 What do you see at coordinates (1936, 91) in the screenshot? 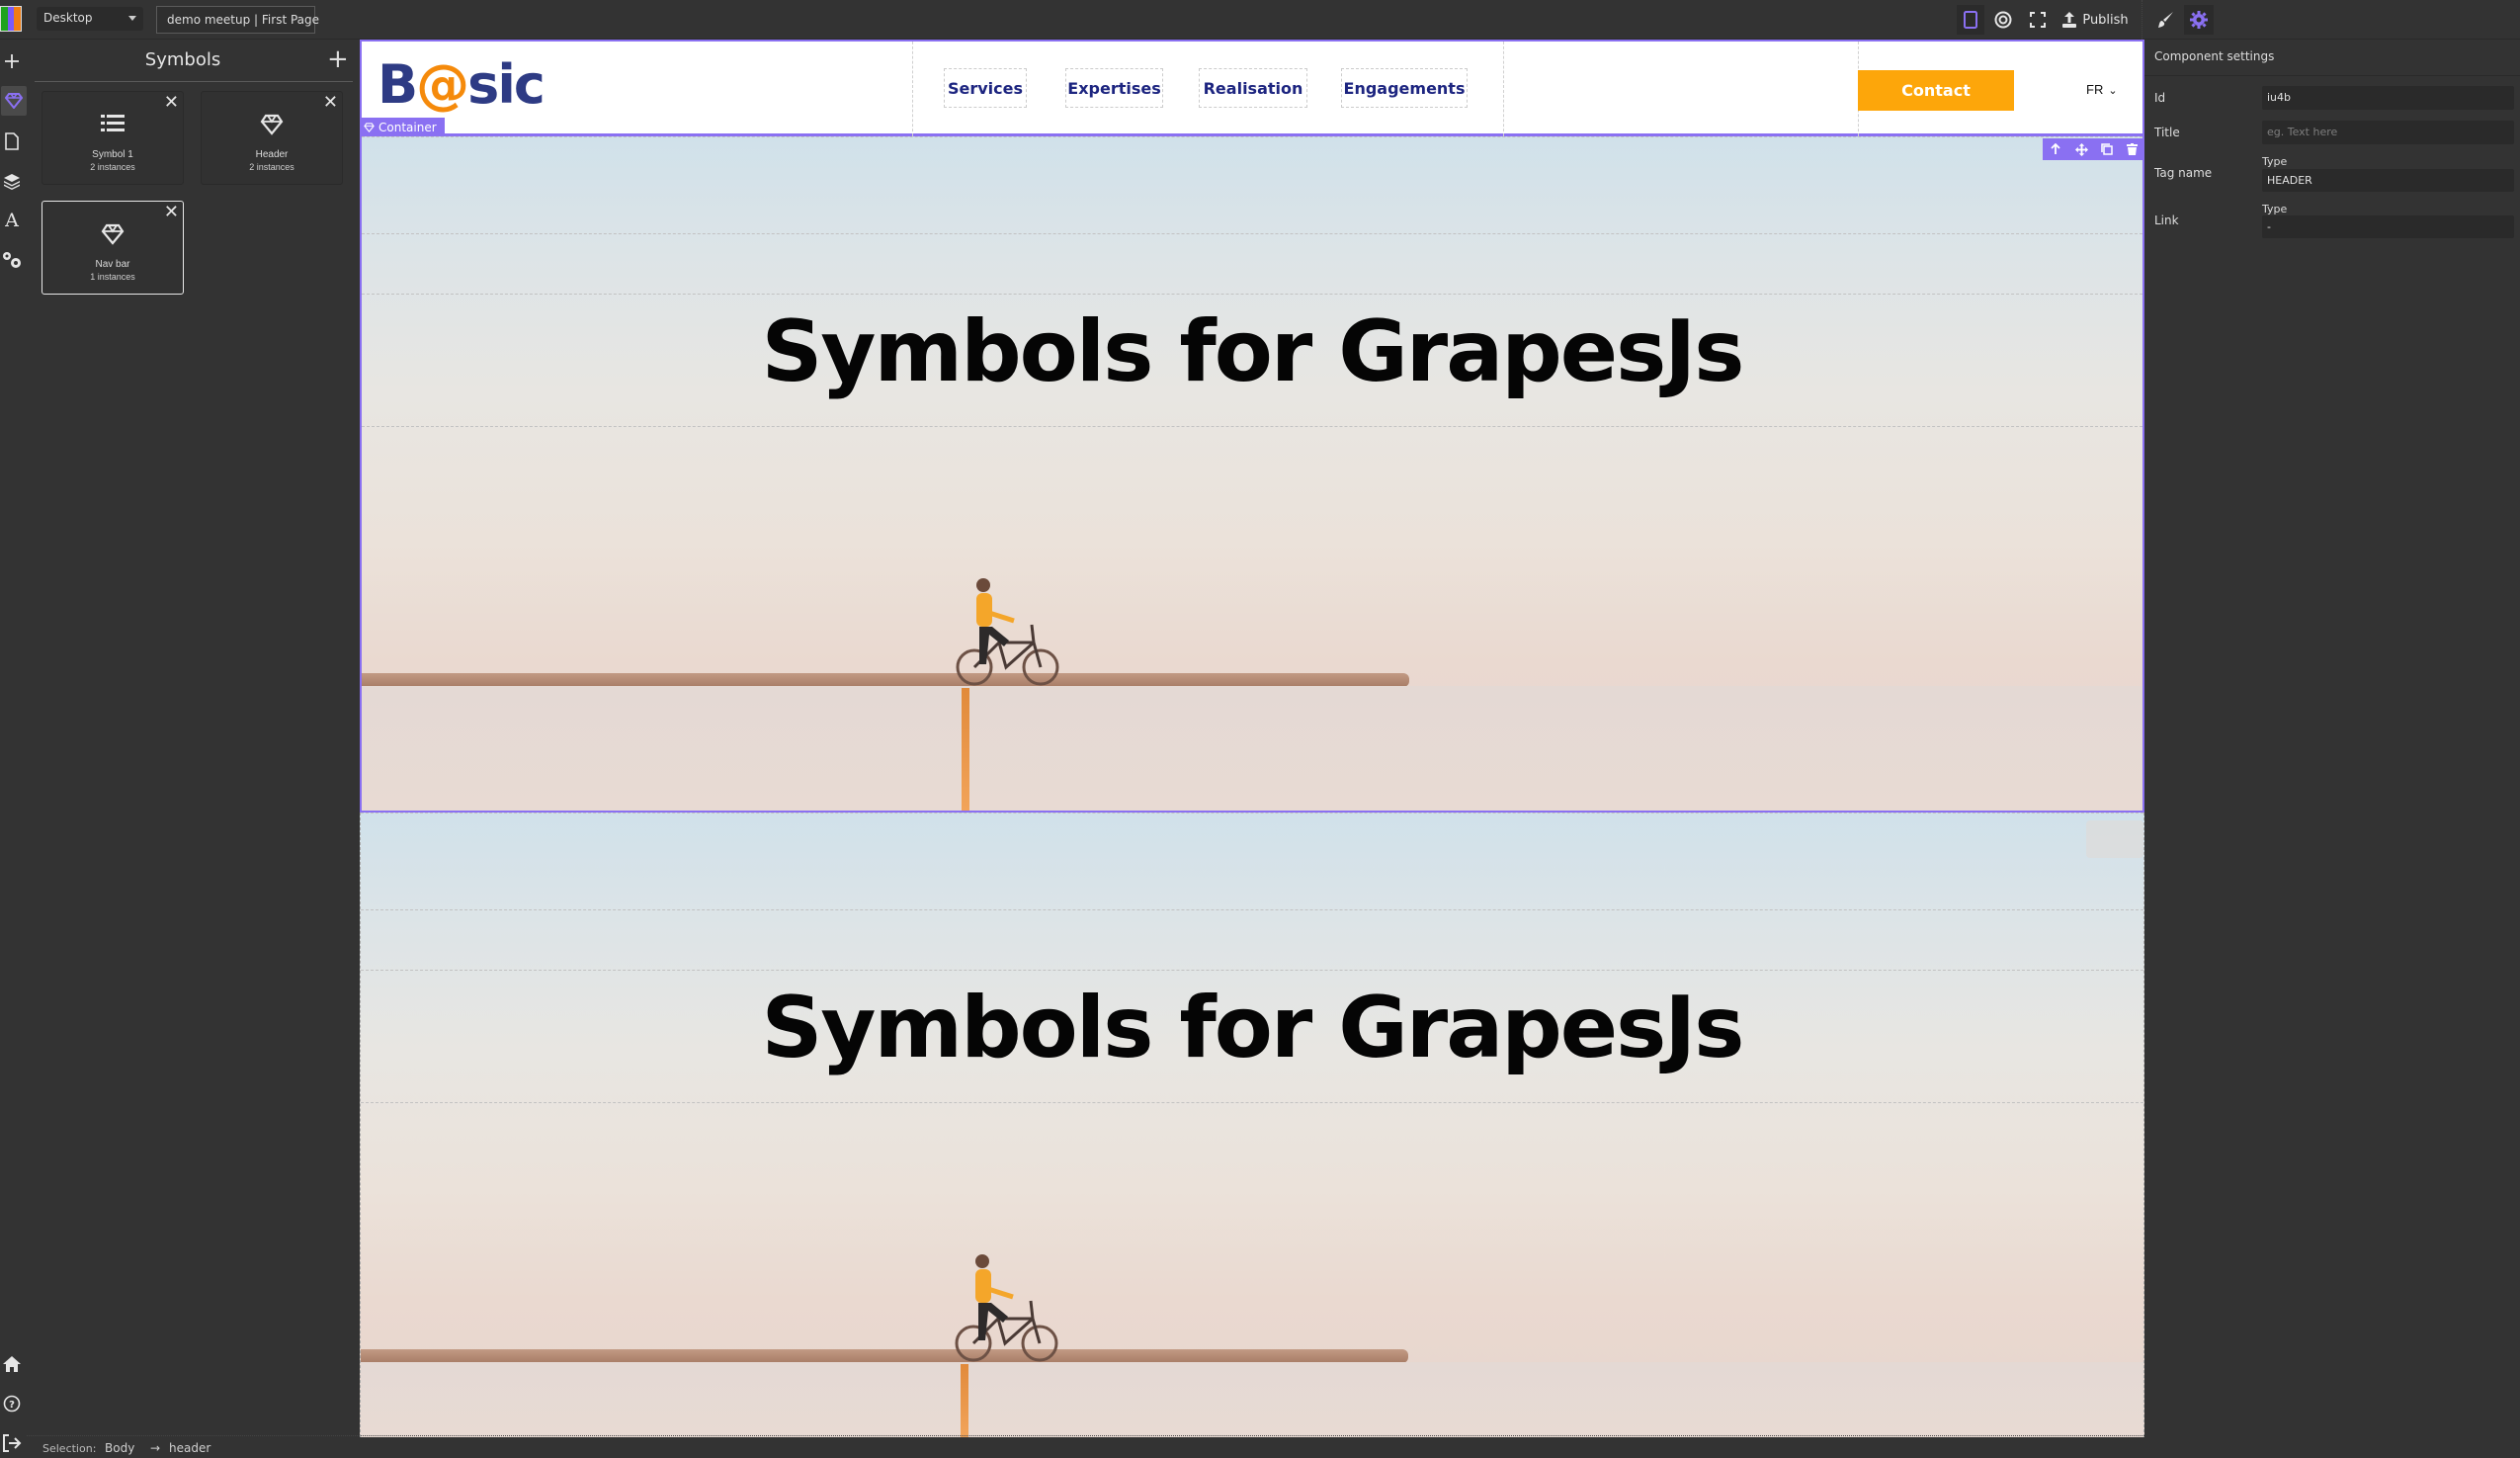
I see `contact-button: Contact` at bounding box center [1936, 91].